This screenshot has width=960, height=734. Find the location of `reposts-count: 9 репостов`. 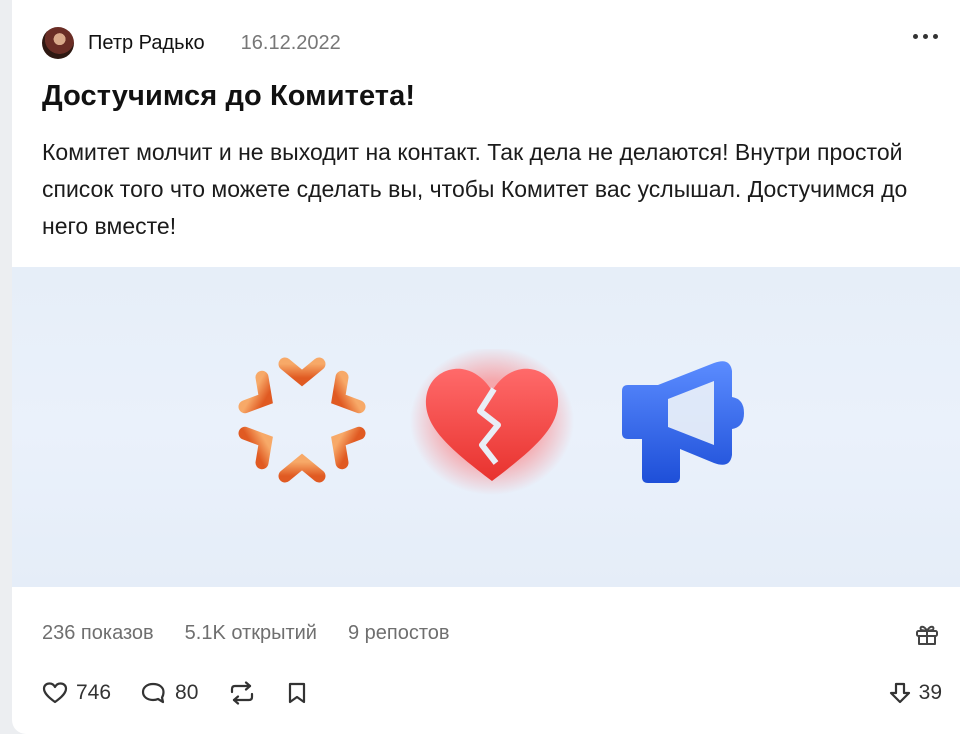

reposts-count: 9 репостов is located at coordinates (398, 633).